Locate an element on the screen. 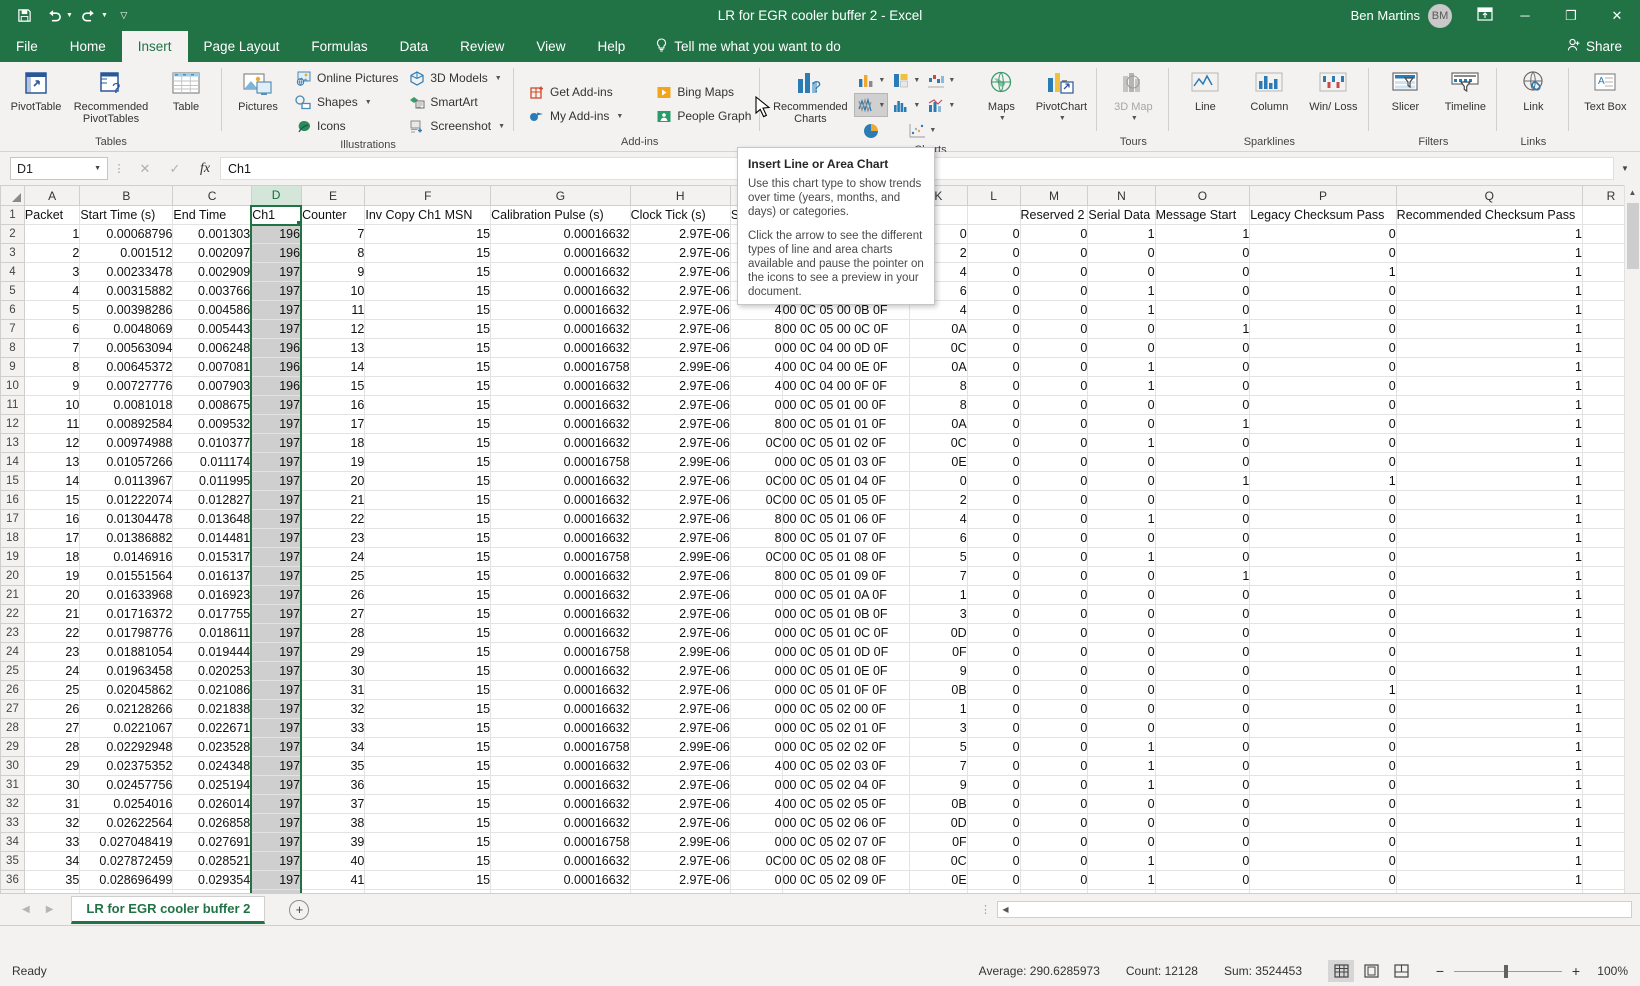 The image size is (1640, 986). cell-C31: 0.025194 is located at coordinates (212, 785).